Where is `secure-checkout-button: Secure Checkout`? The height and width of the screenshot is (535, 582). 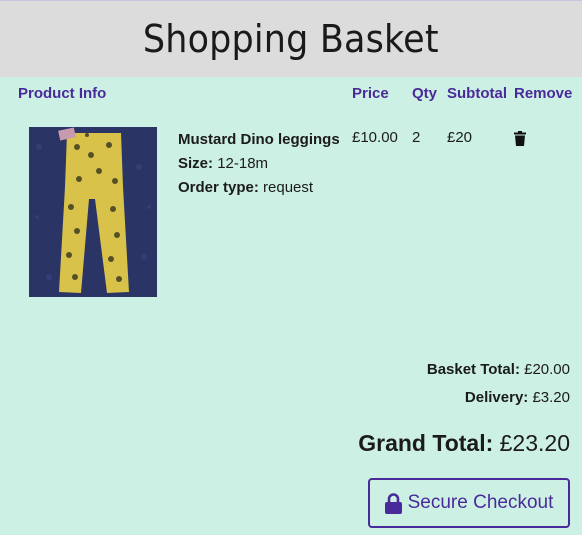 secure-checkout-button: Secure Checkout is located at coordinates (469, 503).